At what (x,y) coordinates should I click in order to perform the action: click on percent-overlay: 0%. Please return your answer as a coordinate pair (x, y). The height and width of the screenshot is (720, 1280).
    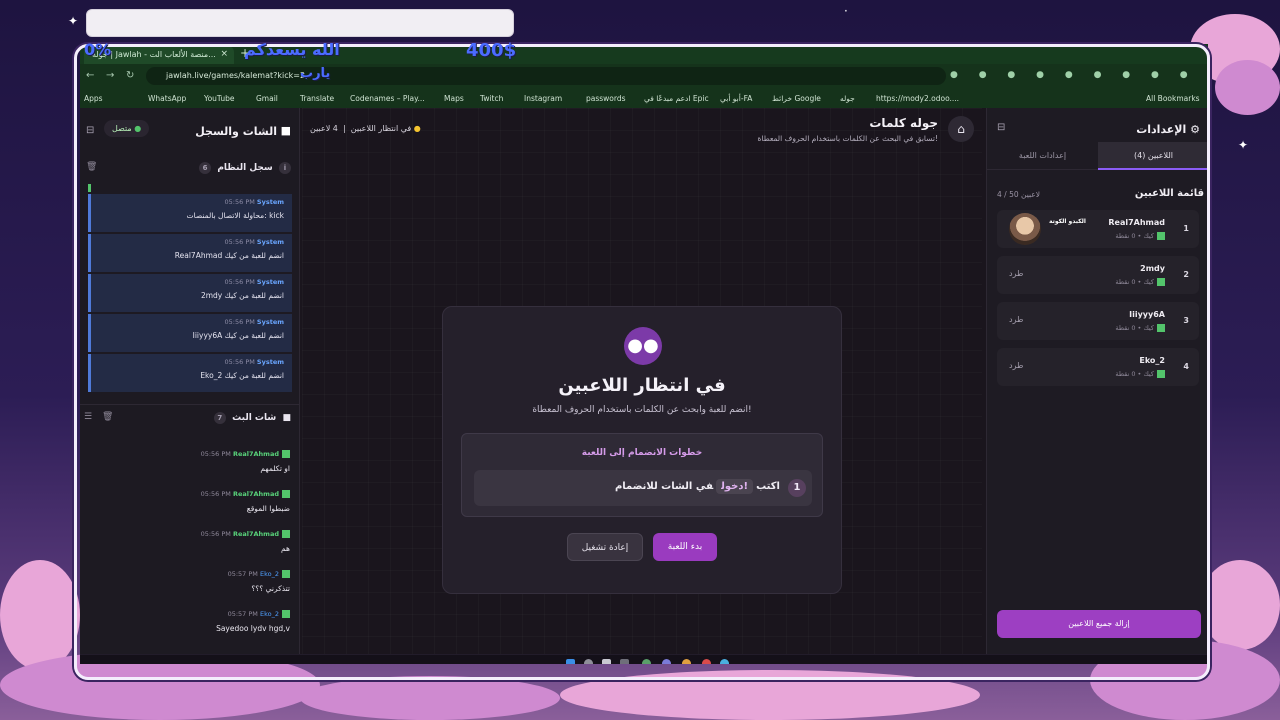
    Looking at the image, I should click on (98, 49).